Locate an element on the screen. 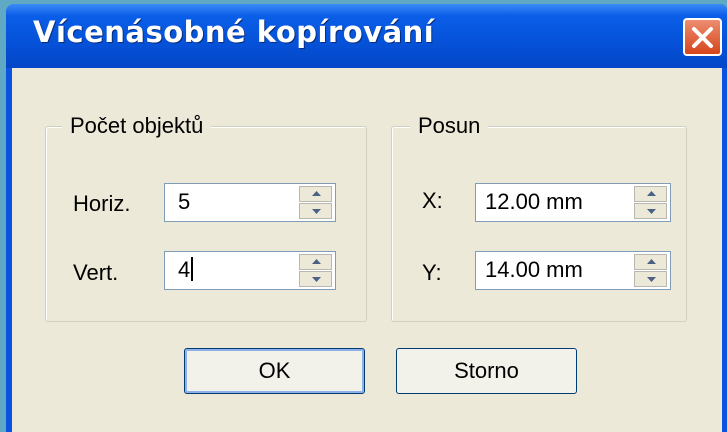 This screenshot has width=727, height=432. horiz-increment-button is located at coordinates (315, 194).